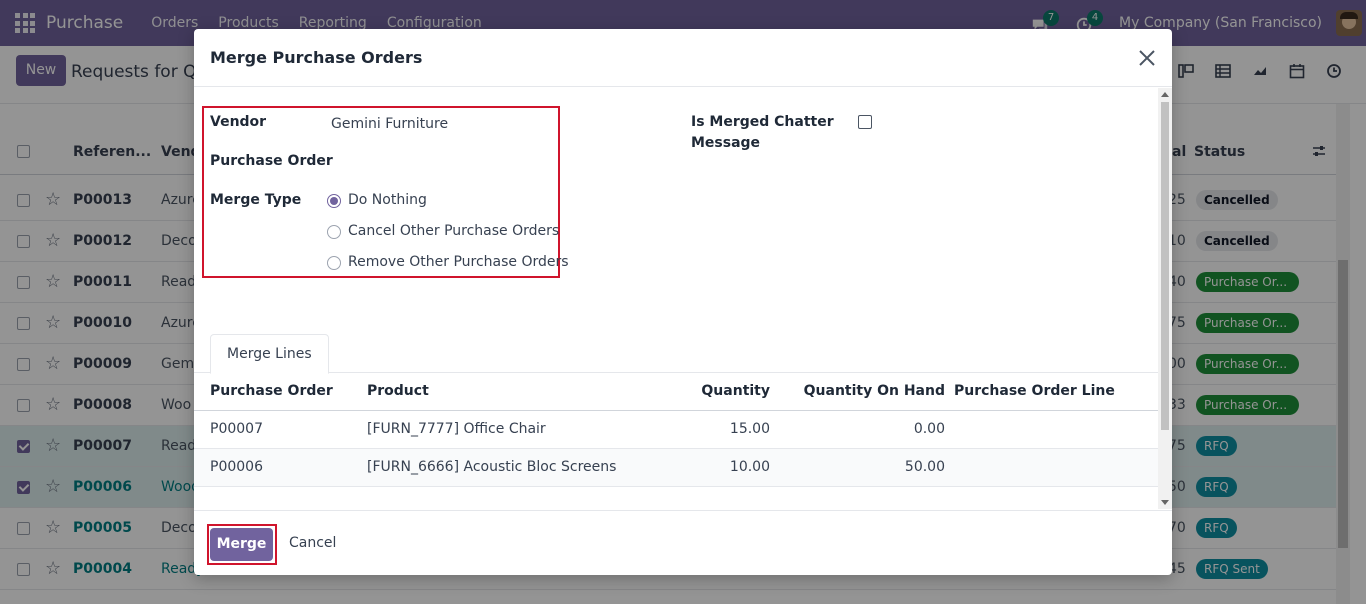 The height and width of the screenshot is (604, 1366). Describe the element at coordinates (334, 263) in the screenshot. I see `radio-remove-other` at that location.